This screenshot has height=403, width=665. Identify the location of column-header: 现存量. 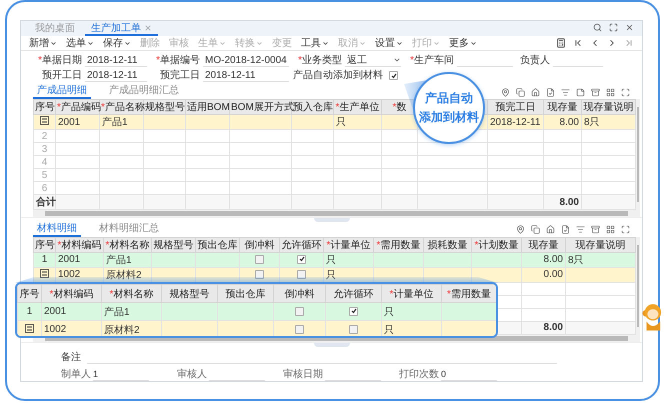
(563, 107).